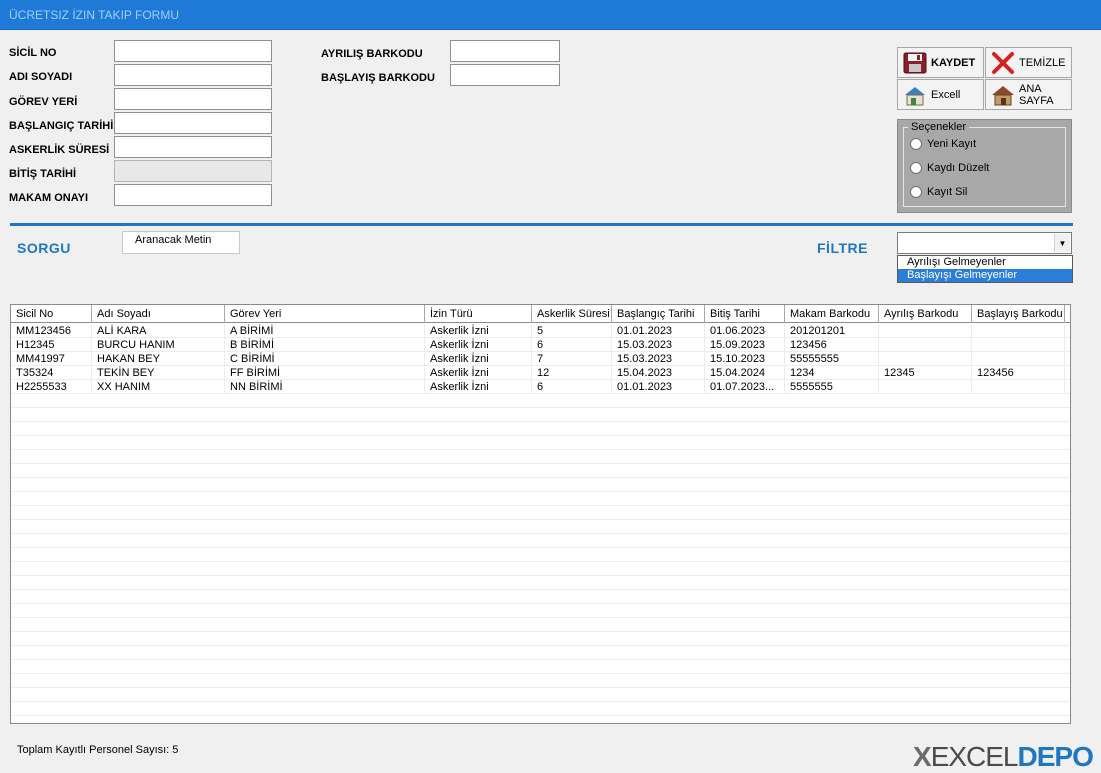 This screenshot has width=1101, height=773. I want to click on grid-header-cell: Sicil No, so click(51, 314).